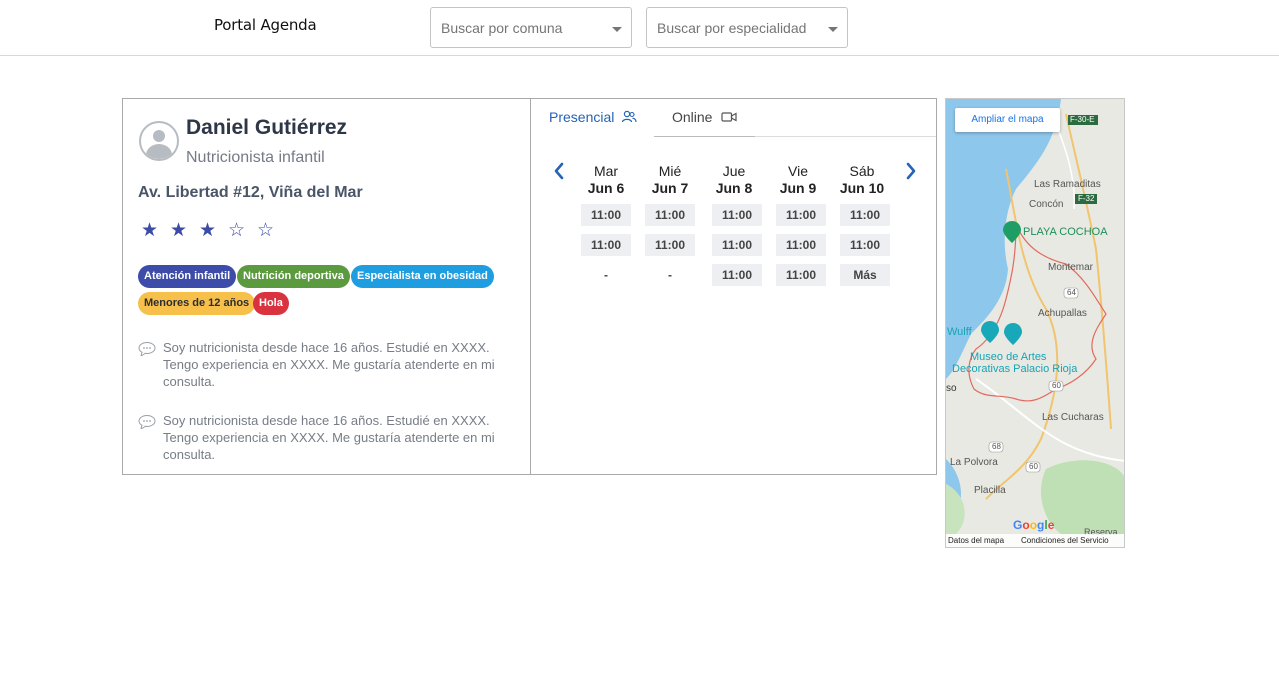  What do you see at coordinates (582, 117) in the screenshot?
I see `tab-presencial-label: Presencial` at bounding box center [582, 117].